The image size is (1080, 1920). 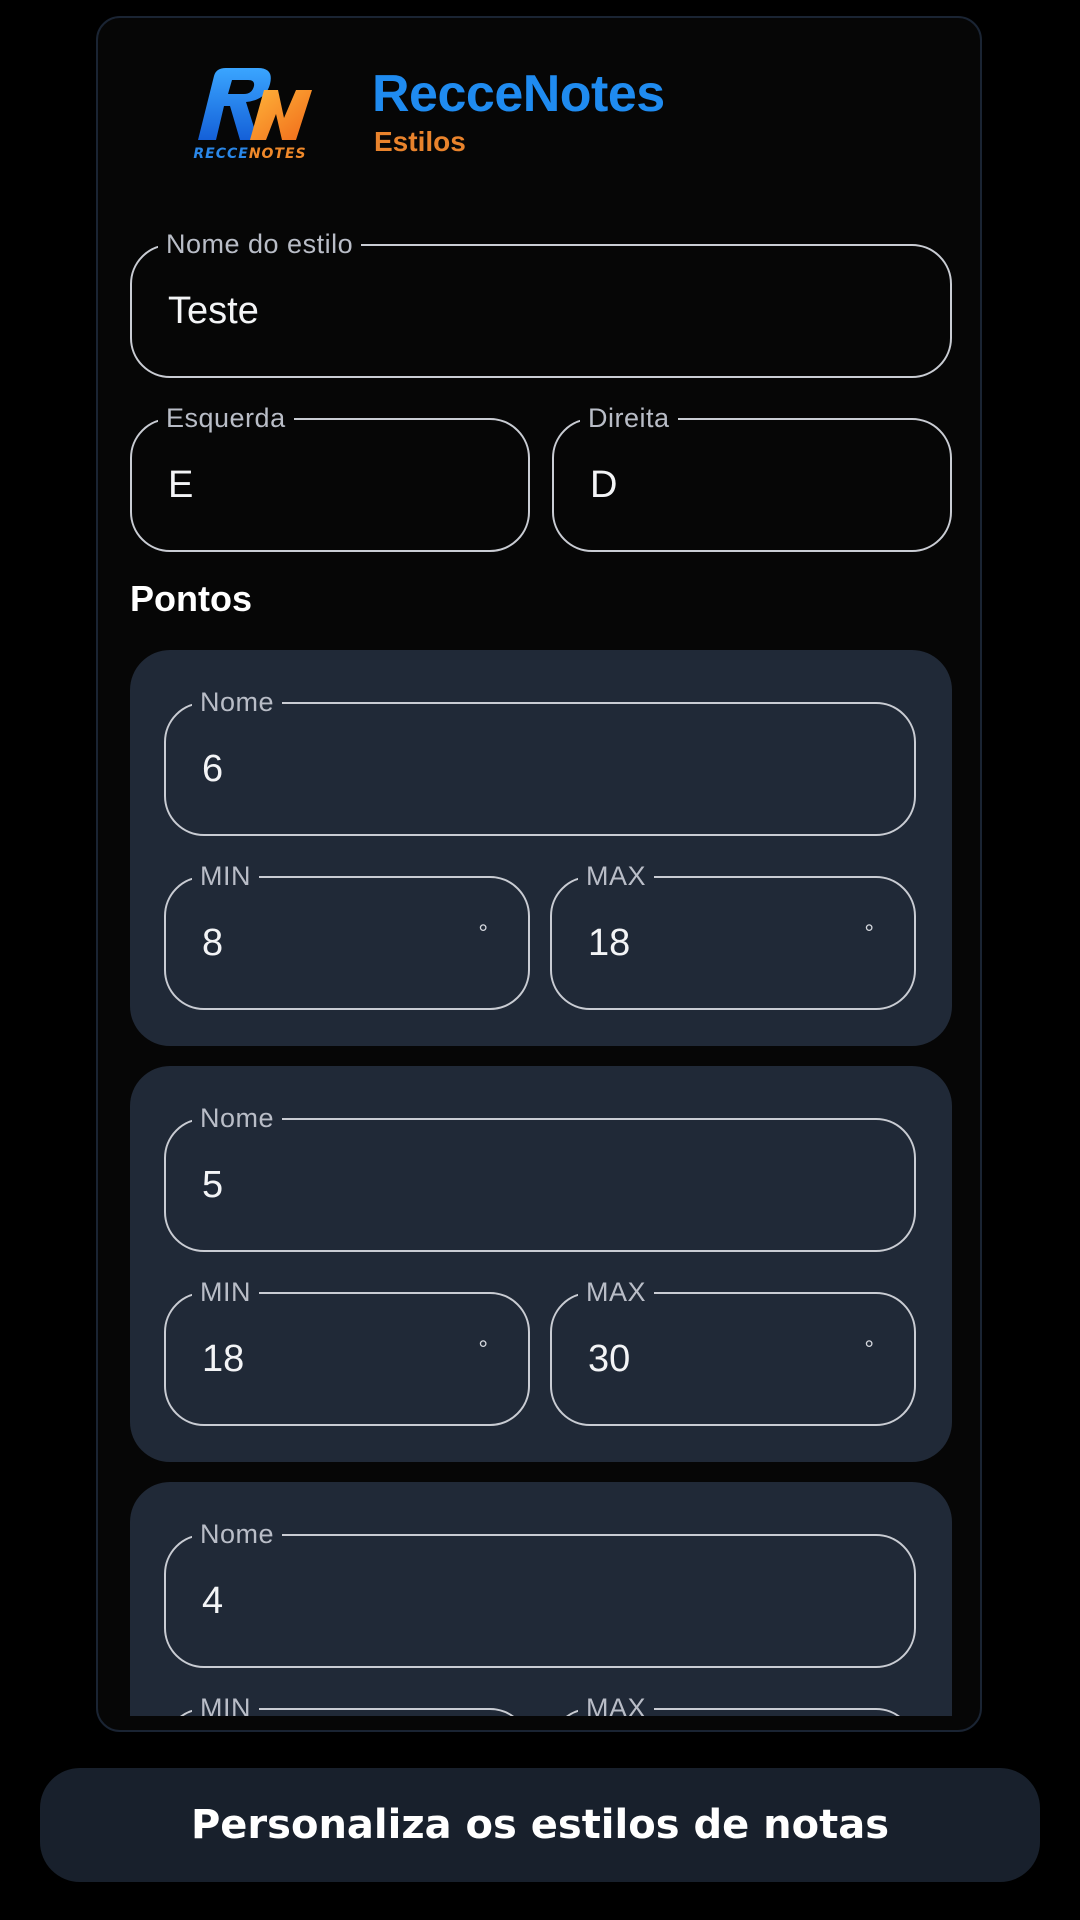 I want to click on point-name-value: 6, so click(x=212, y=769).